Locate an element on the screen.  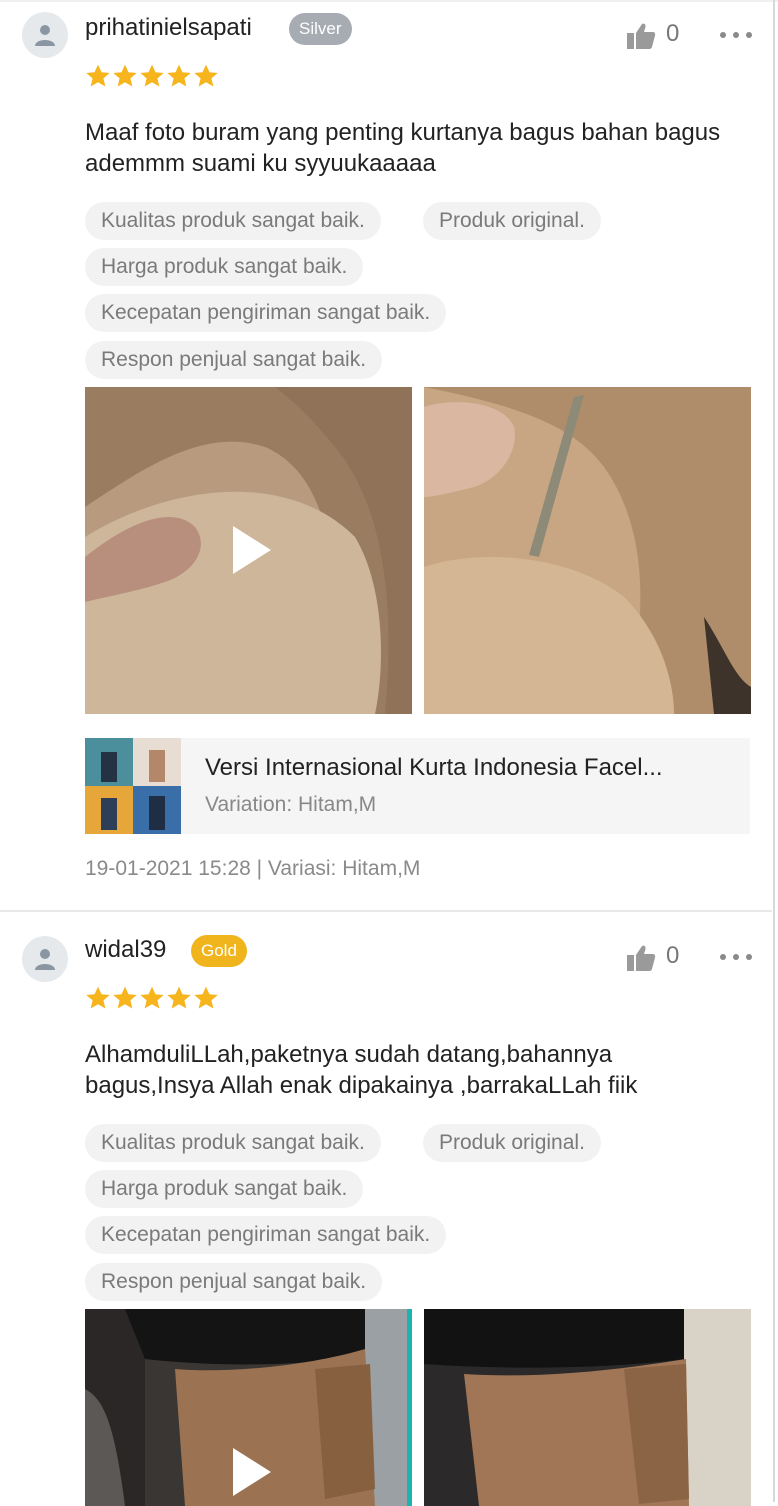
username: widal39 is located at coordinates (125, 950).